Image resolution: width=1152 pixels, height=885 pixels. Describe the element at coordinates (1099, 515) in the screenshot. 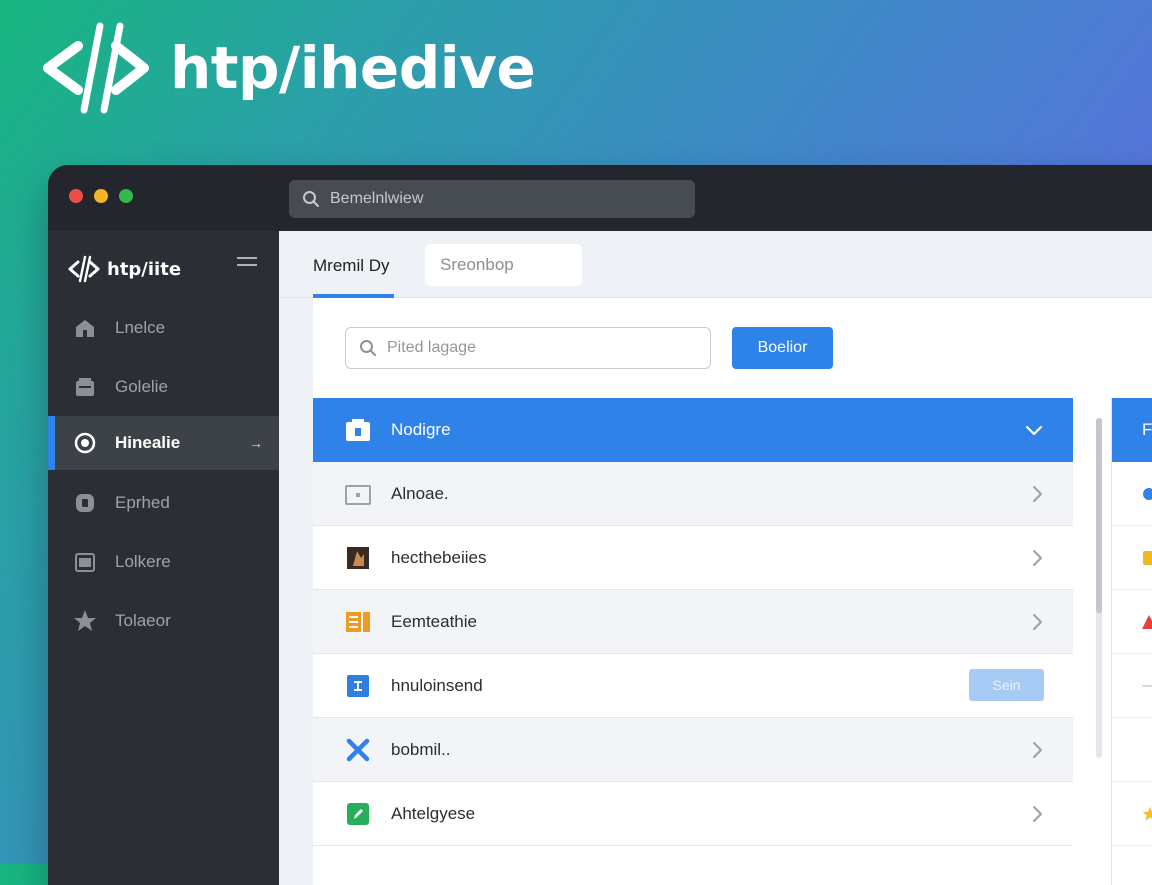

I see `scrollbar-thumb` at that location.